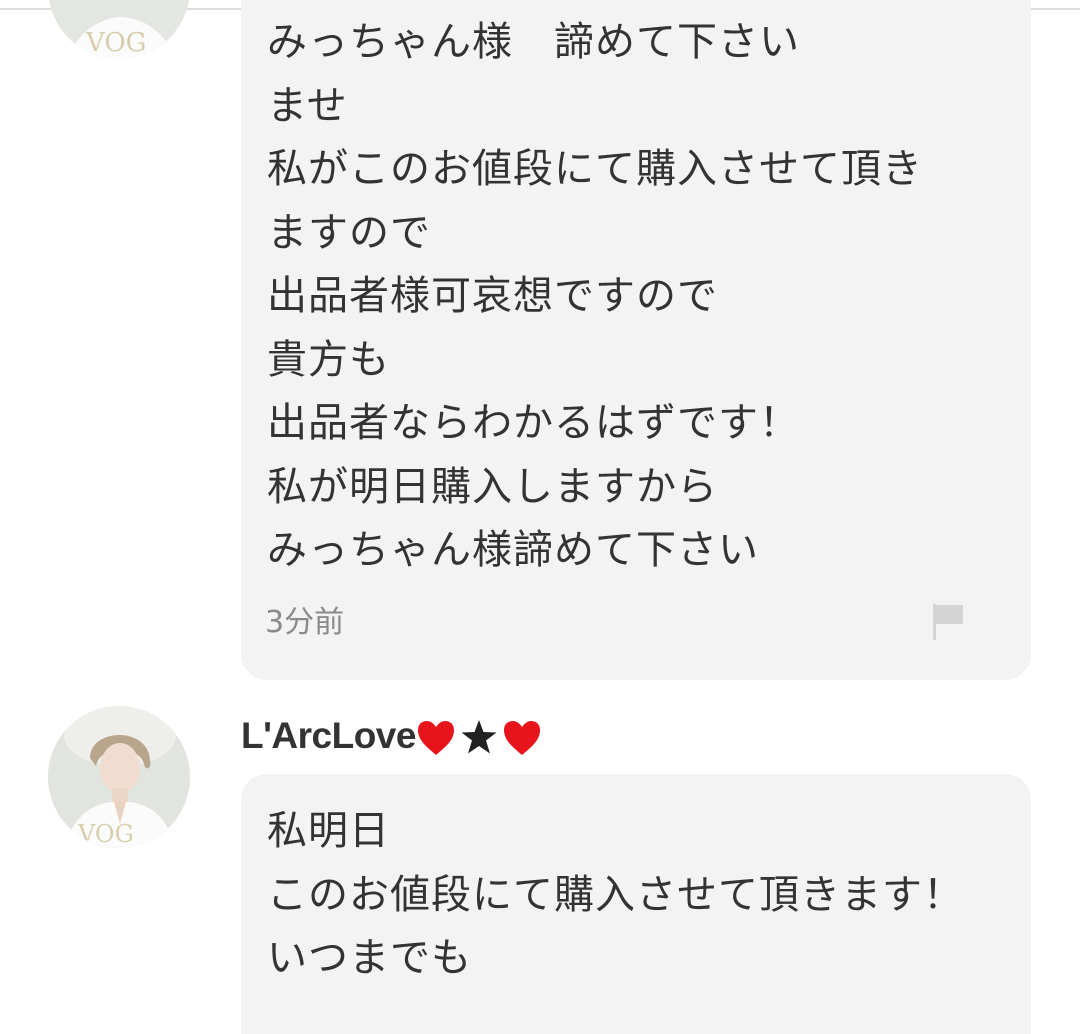 This screenshot has height=1034, width=1080. What do you see at coordinates (479, 737) in the screenshot?
I see `star-icon` at bounding box center [479, 737].